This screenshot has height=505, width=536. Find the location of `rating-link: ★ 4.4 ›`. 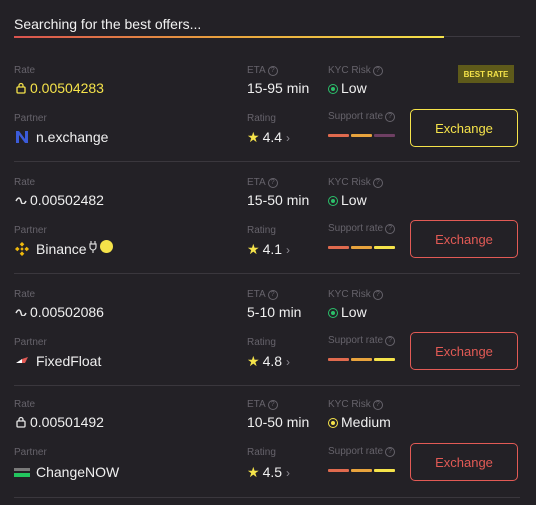

rating-link: ★ 4.4 › is located at coordinates (268, 137).